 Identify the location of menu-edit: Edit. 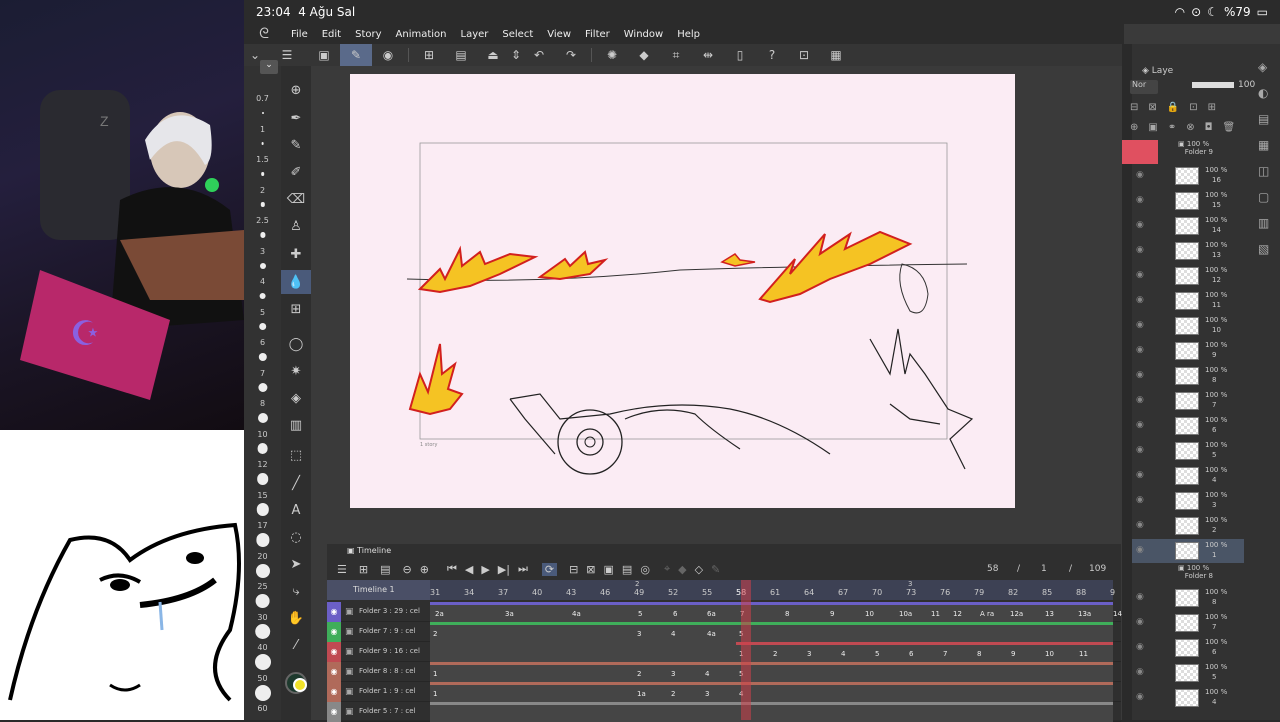
(331, 34).